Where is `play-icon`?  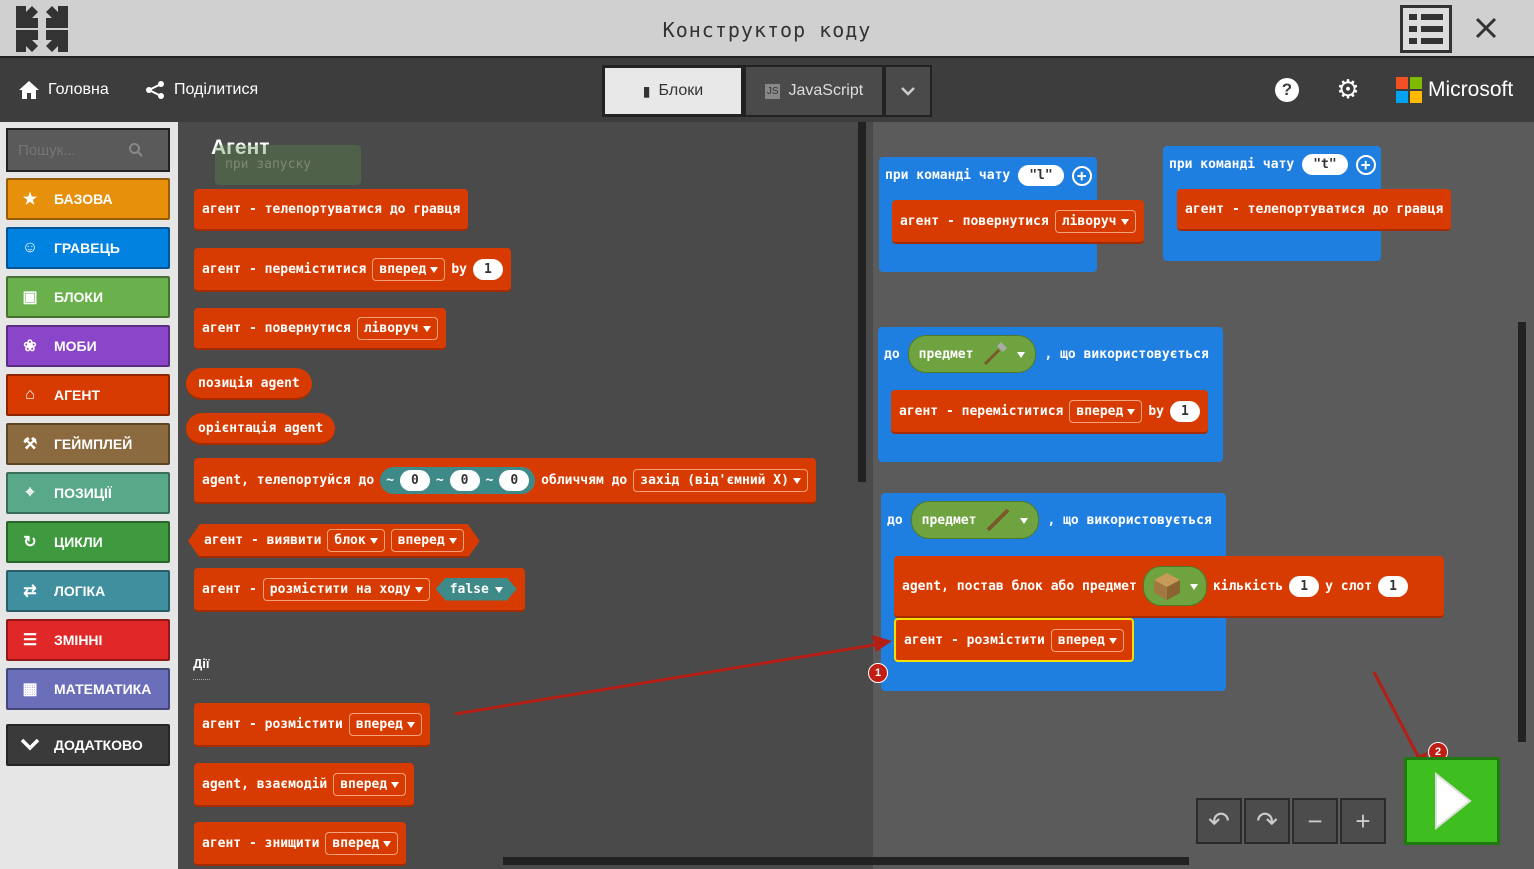 play-icon is located at coordinates (1453, 801).